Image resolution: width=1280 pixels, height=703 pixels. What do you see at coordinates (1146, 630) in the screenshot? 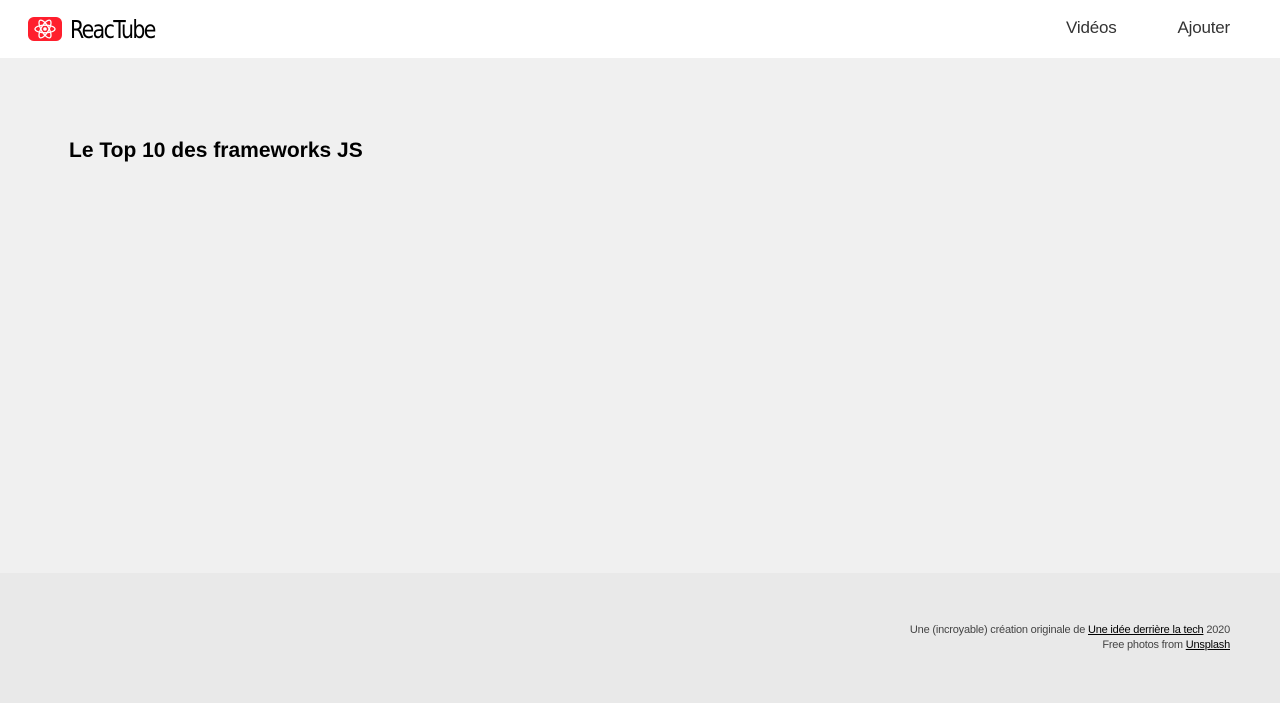
I see `creator-link: Une idée derrière la tech` at bounding box center [1146, 630].